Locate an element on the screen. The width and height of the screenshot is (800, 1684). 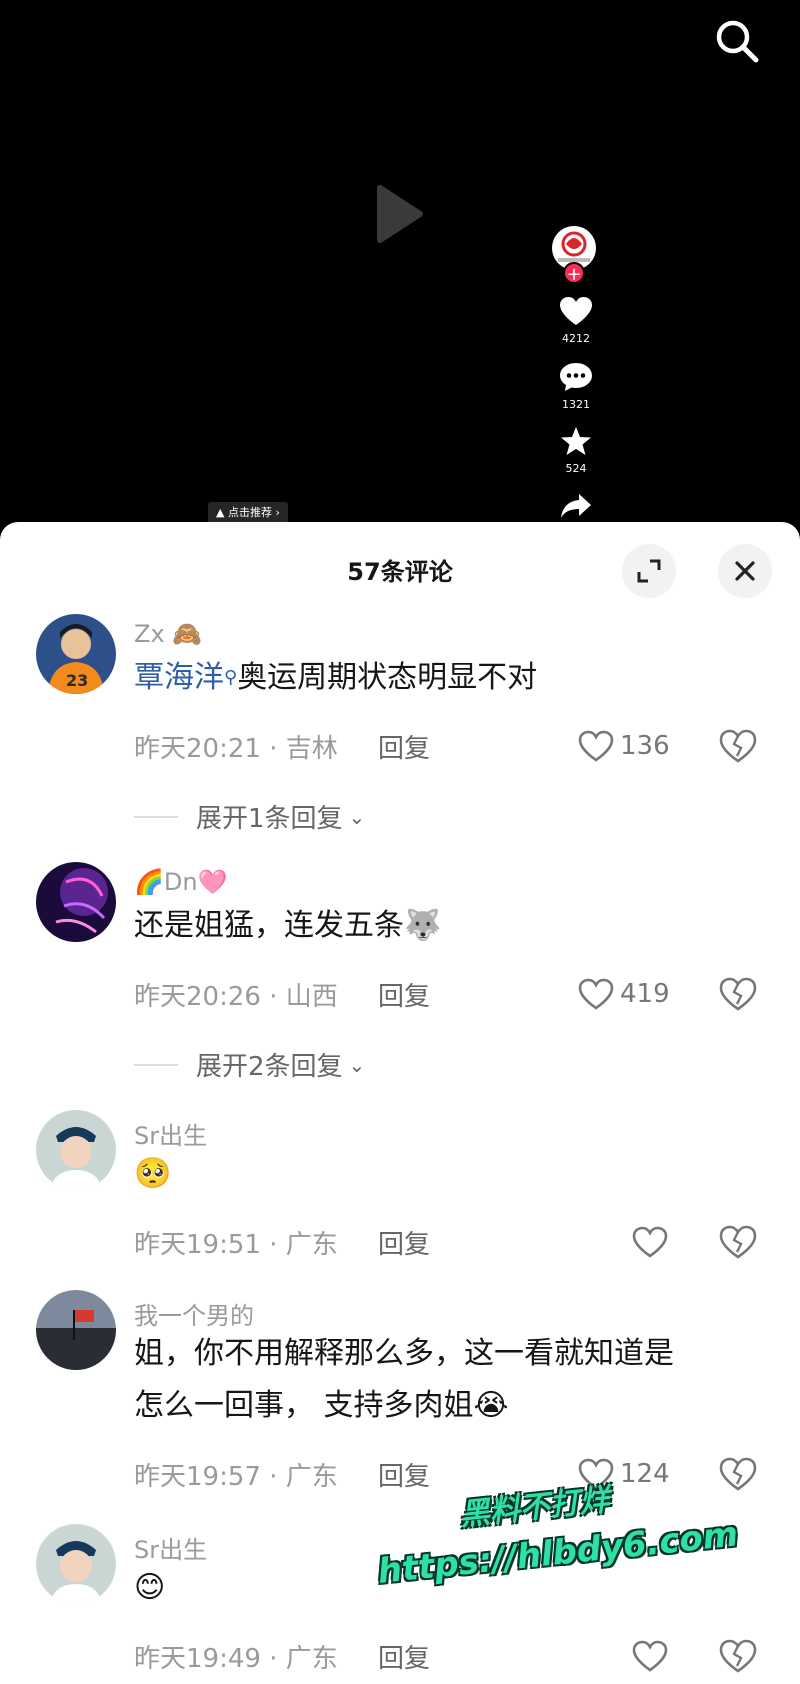
like-action: 4212 is located at coordinates (576, 320).